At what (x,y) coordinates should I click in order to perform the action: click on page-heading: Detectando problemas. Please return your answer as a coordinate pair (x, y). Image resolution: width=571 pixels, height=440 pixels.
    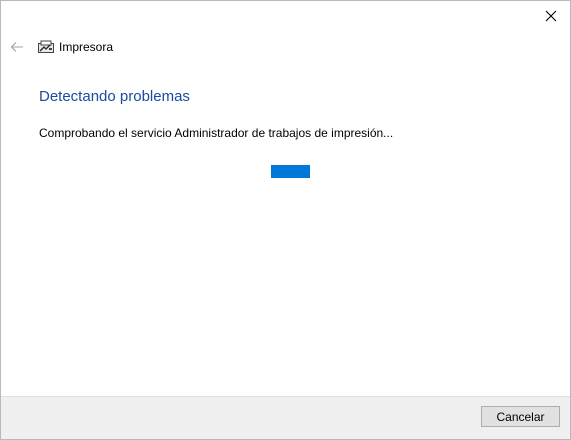
    Looking at the image, I should click on (114, 96).